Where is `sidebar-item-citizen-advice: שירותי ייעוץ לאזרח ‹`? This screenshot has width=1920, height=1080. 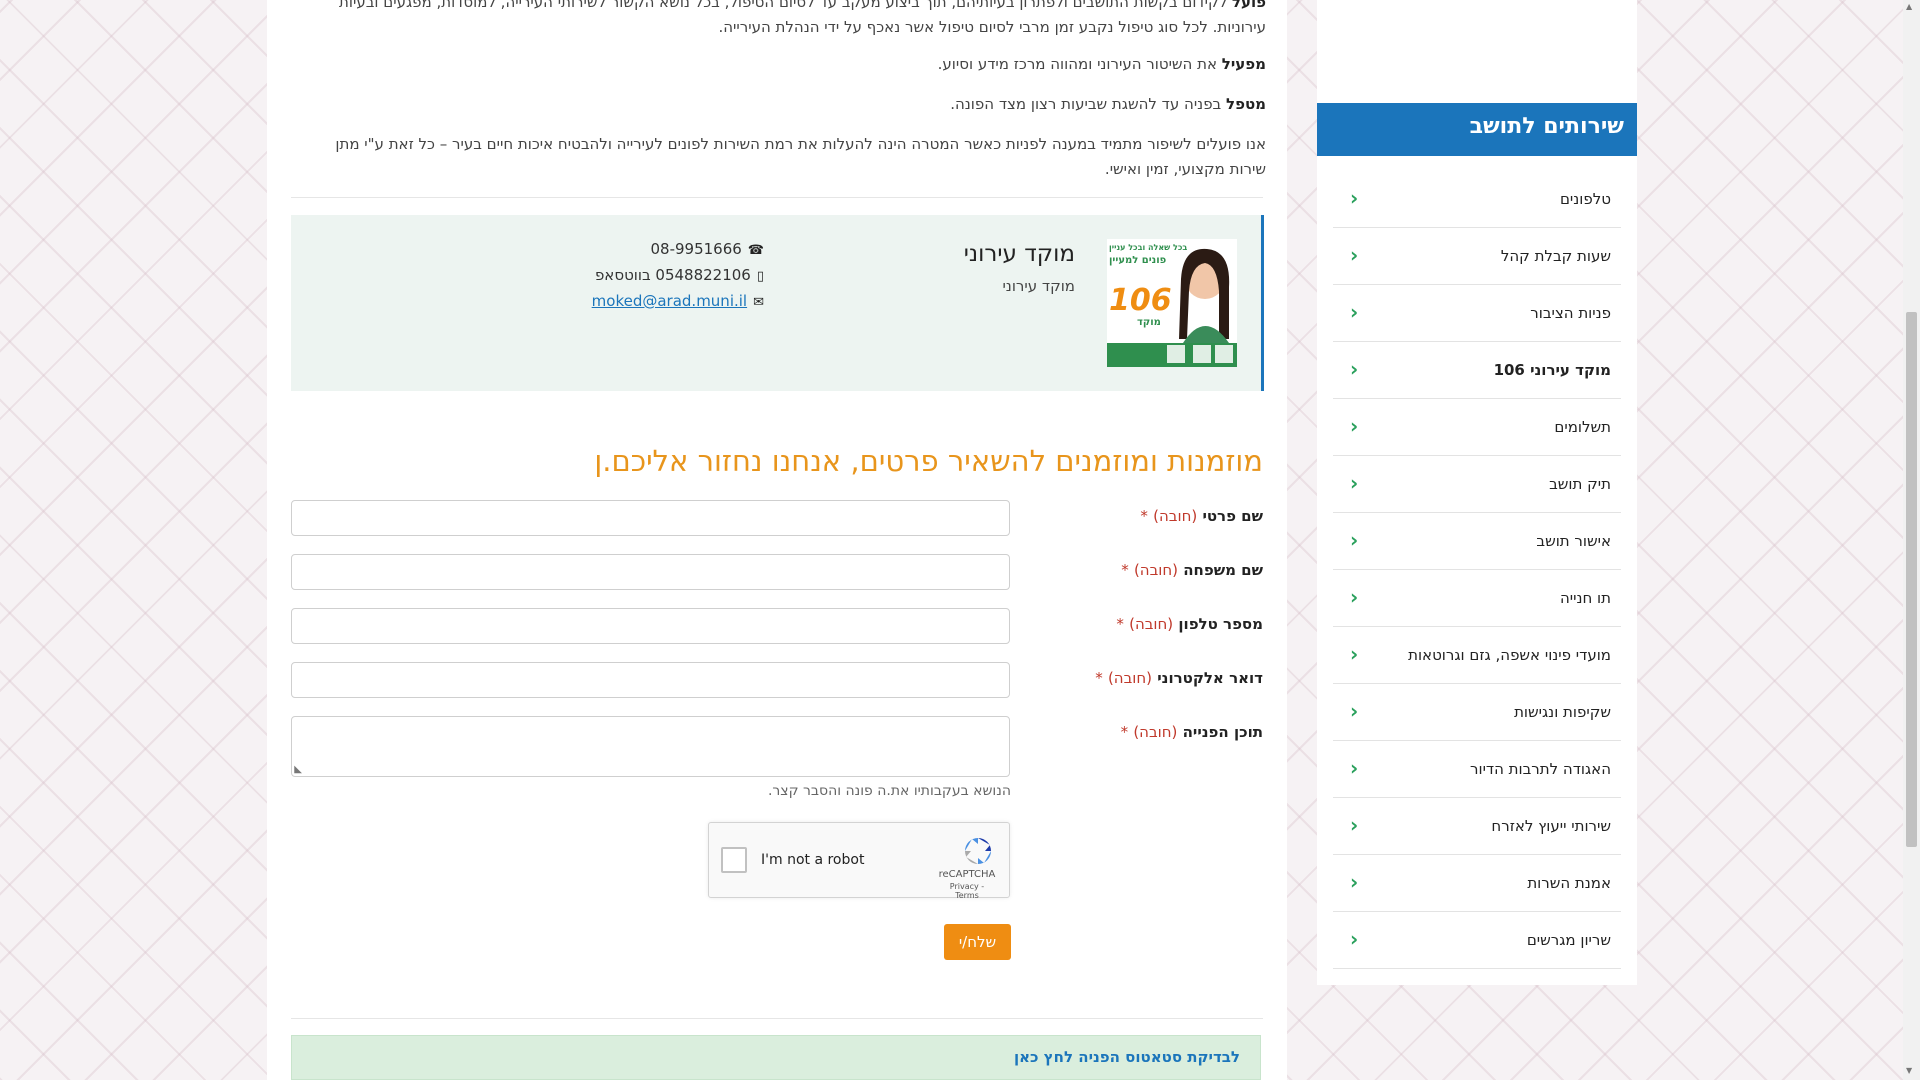 sidebar-item-citizen-advice: שירותי ייעוץ לאזרח ‹ is located at coordinates (1477, 826).